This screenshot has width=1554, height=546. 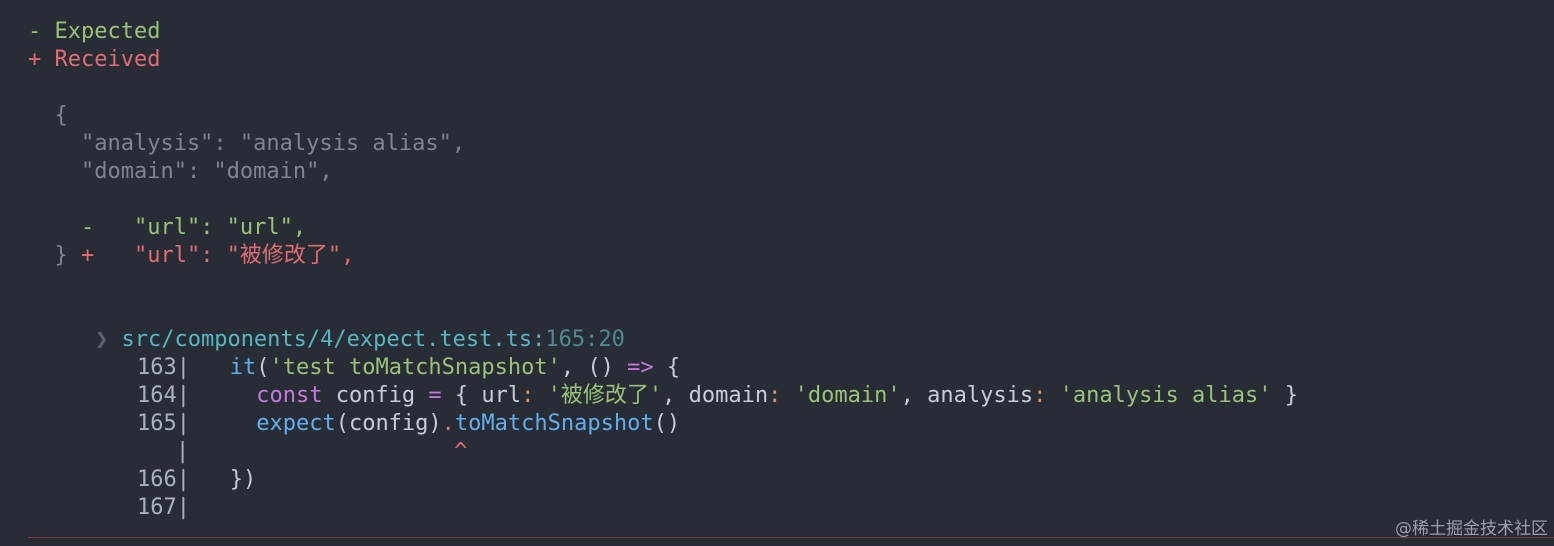 What do you see at coordinates (847, 395) in the screenshot?
I see `token-domain-value: 'domain'` at bounding box center [847, 395].